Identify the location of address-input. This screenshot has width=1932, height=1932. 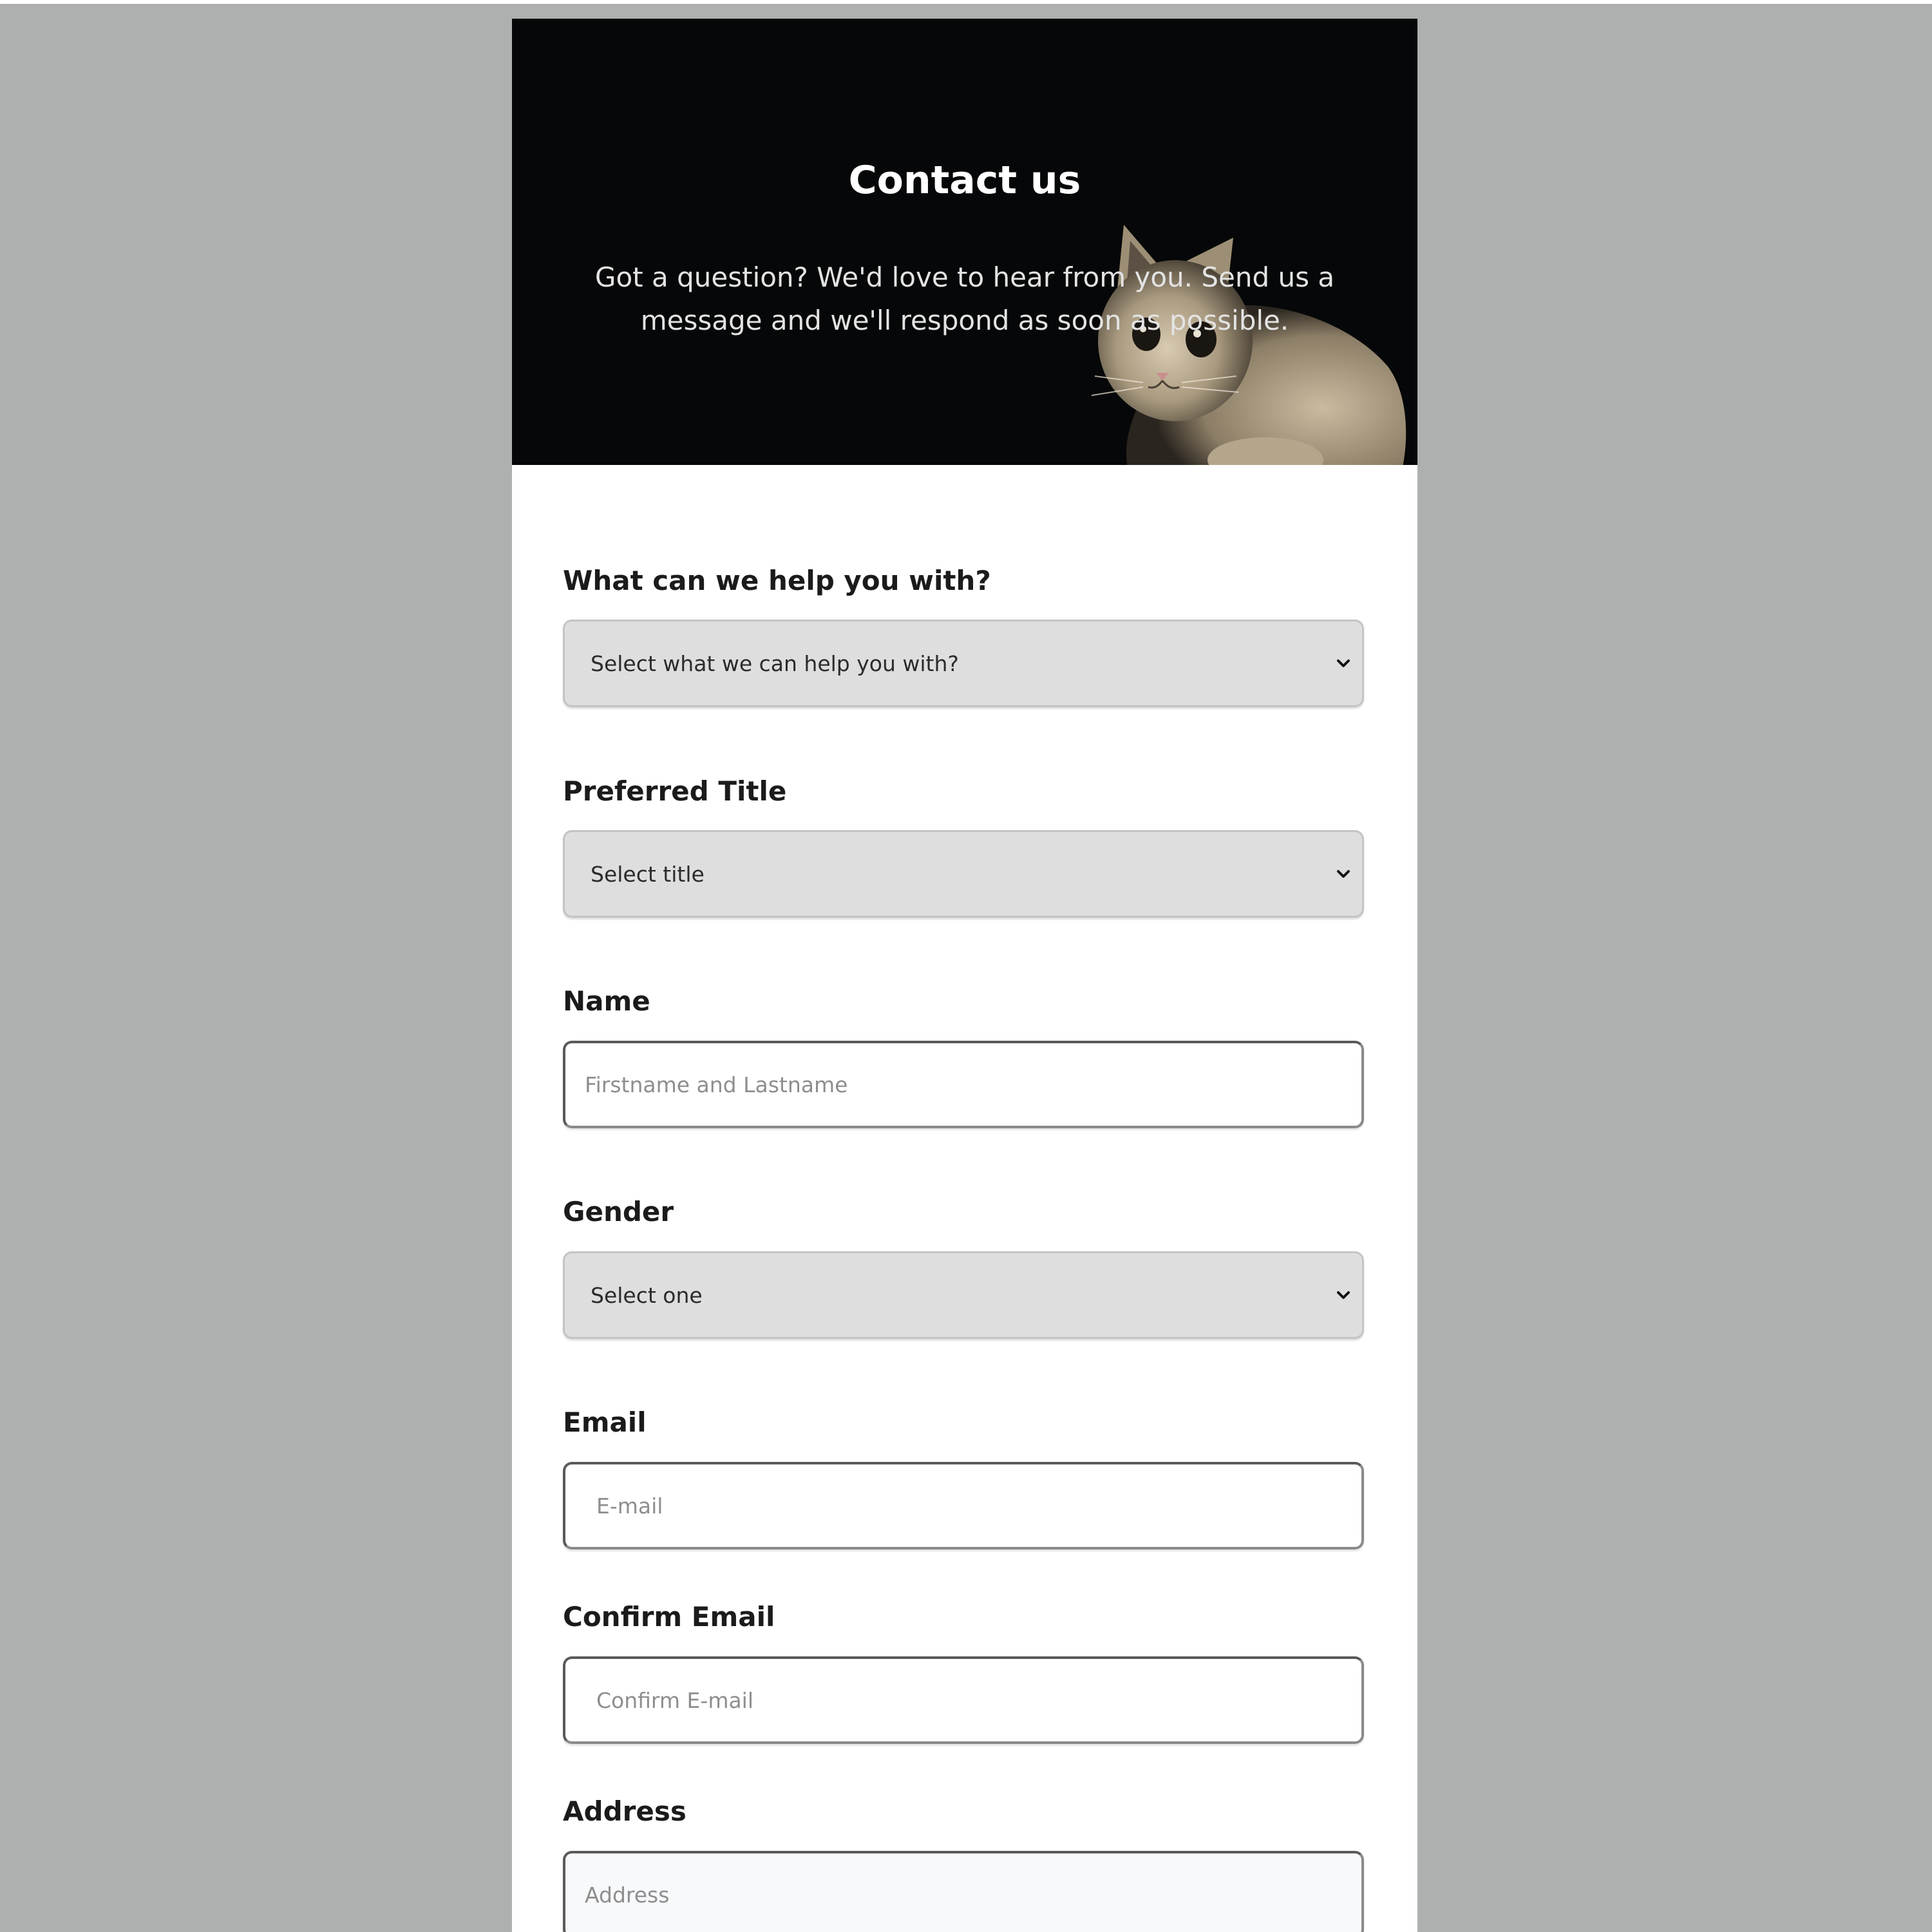
(964, 1892).